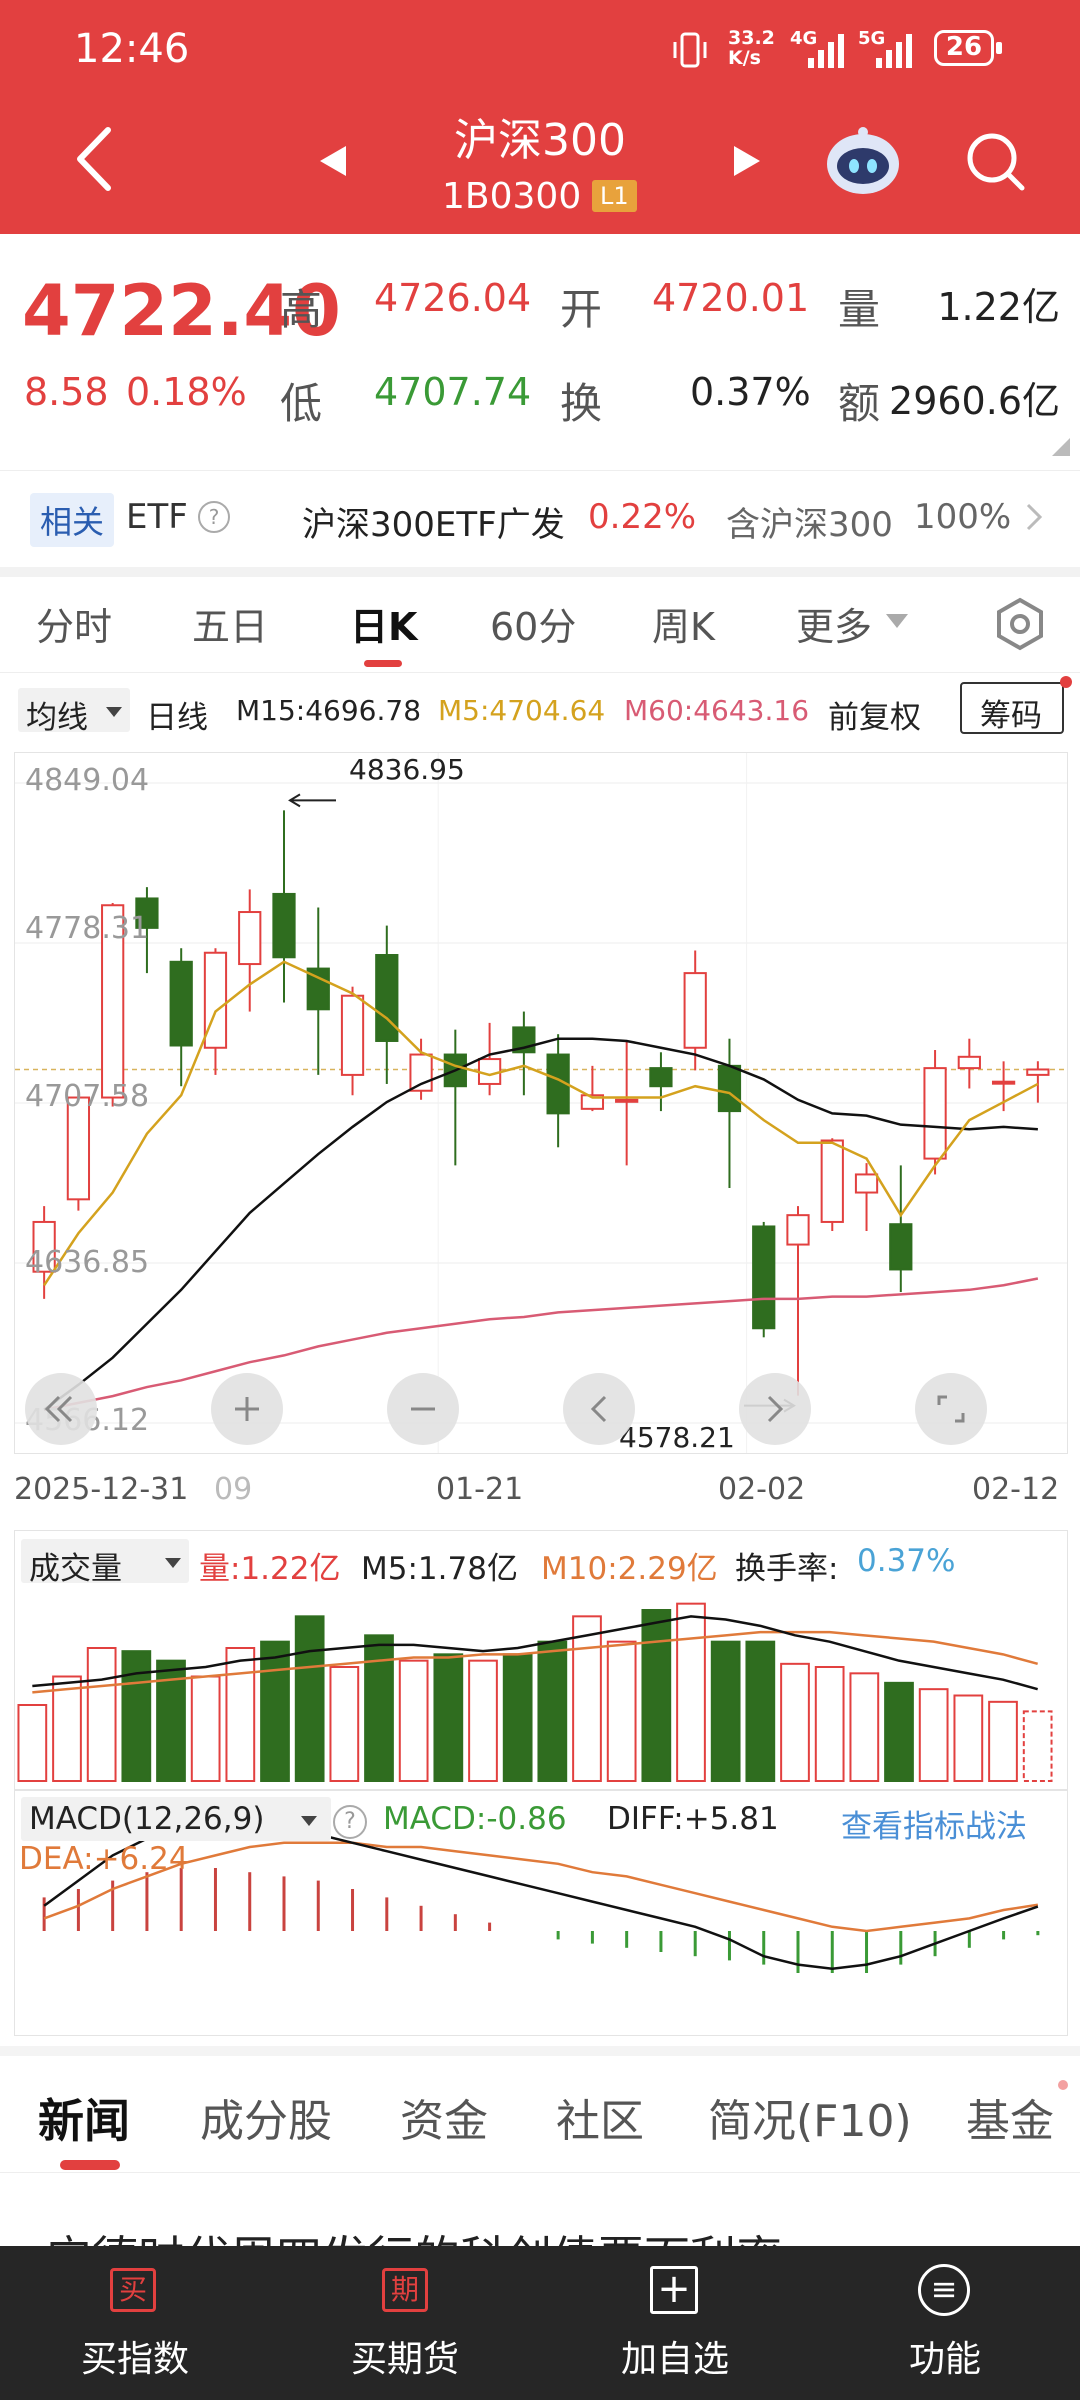 This screenshot has height=2400, width=1080. I want to click on ma-selector: 均线, so click(74, 712).